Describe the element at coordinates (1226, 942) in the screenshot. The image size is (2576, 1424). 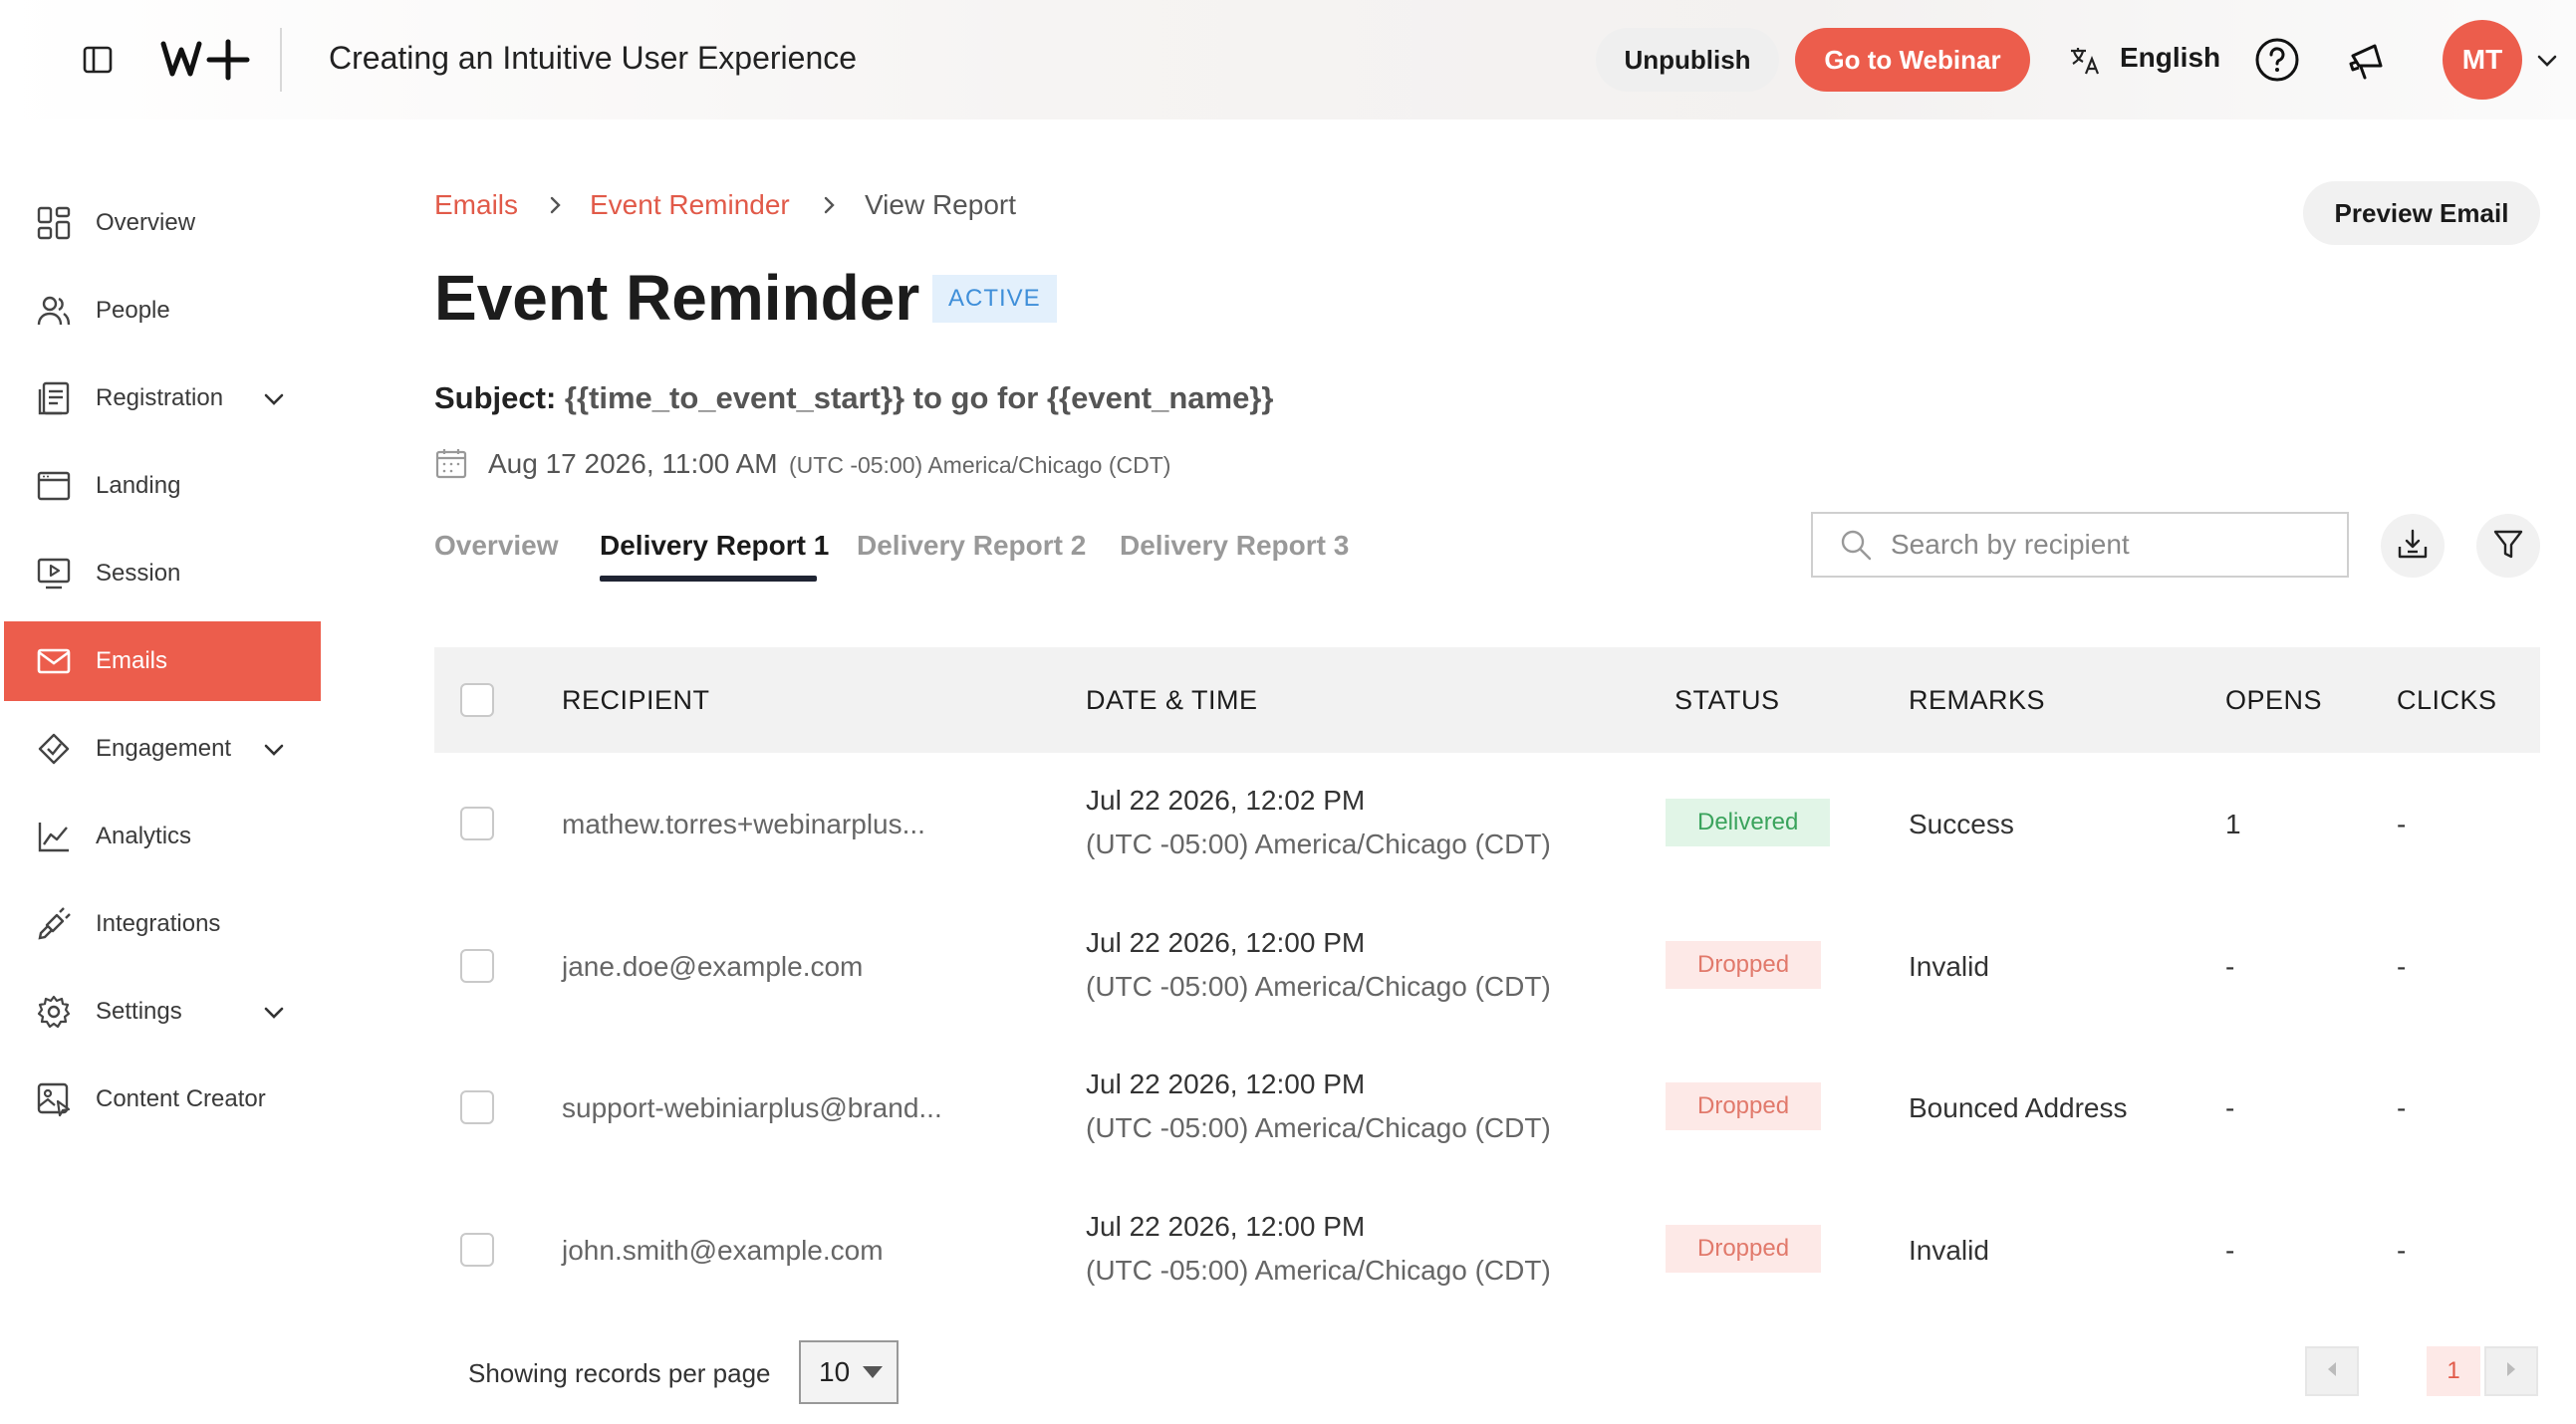
I see `date-cell: Jul 22 2026, 12:00 PM` at that location.